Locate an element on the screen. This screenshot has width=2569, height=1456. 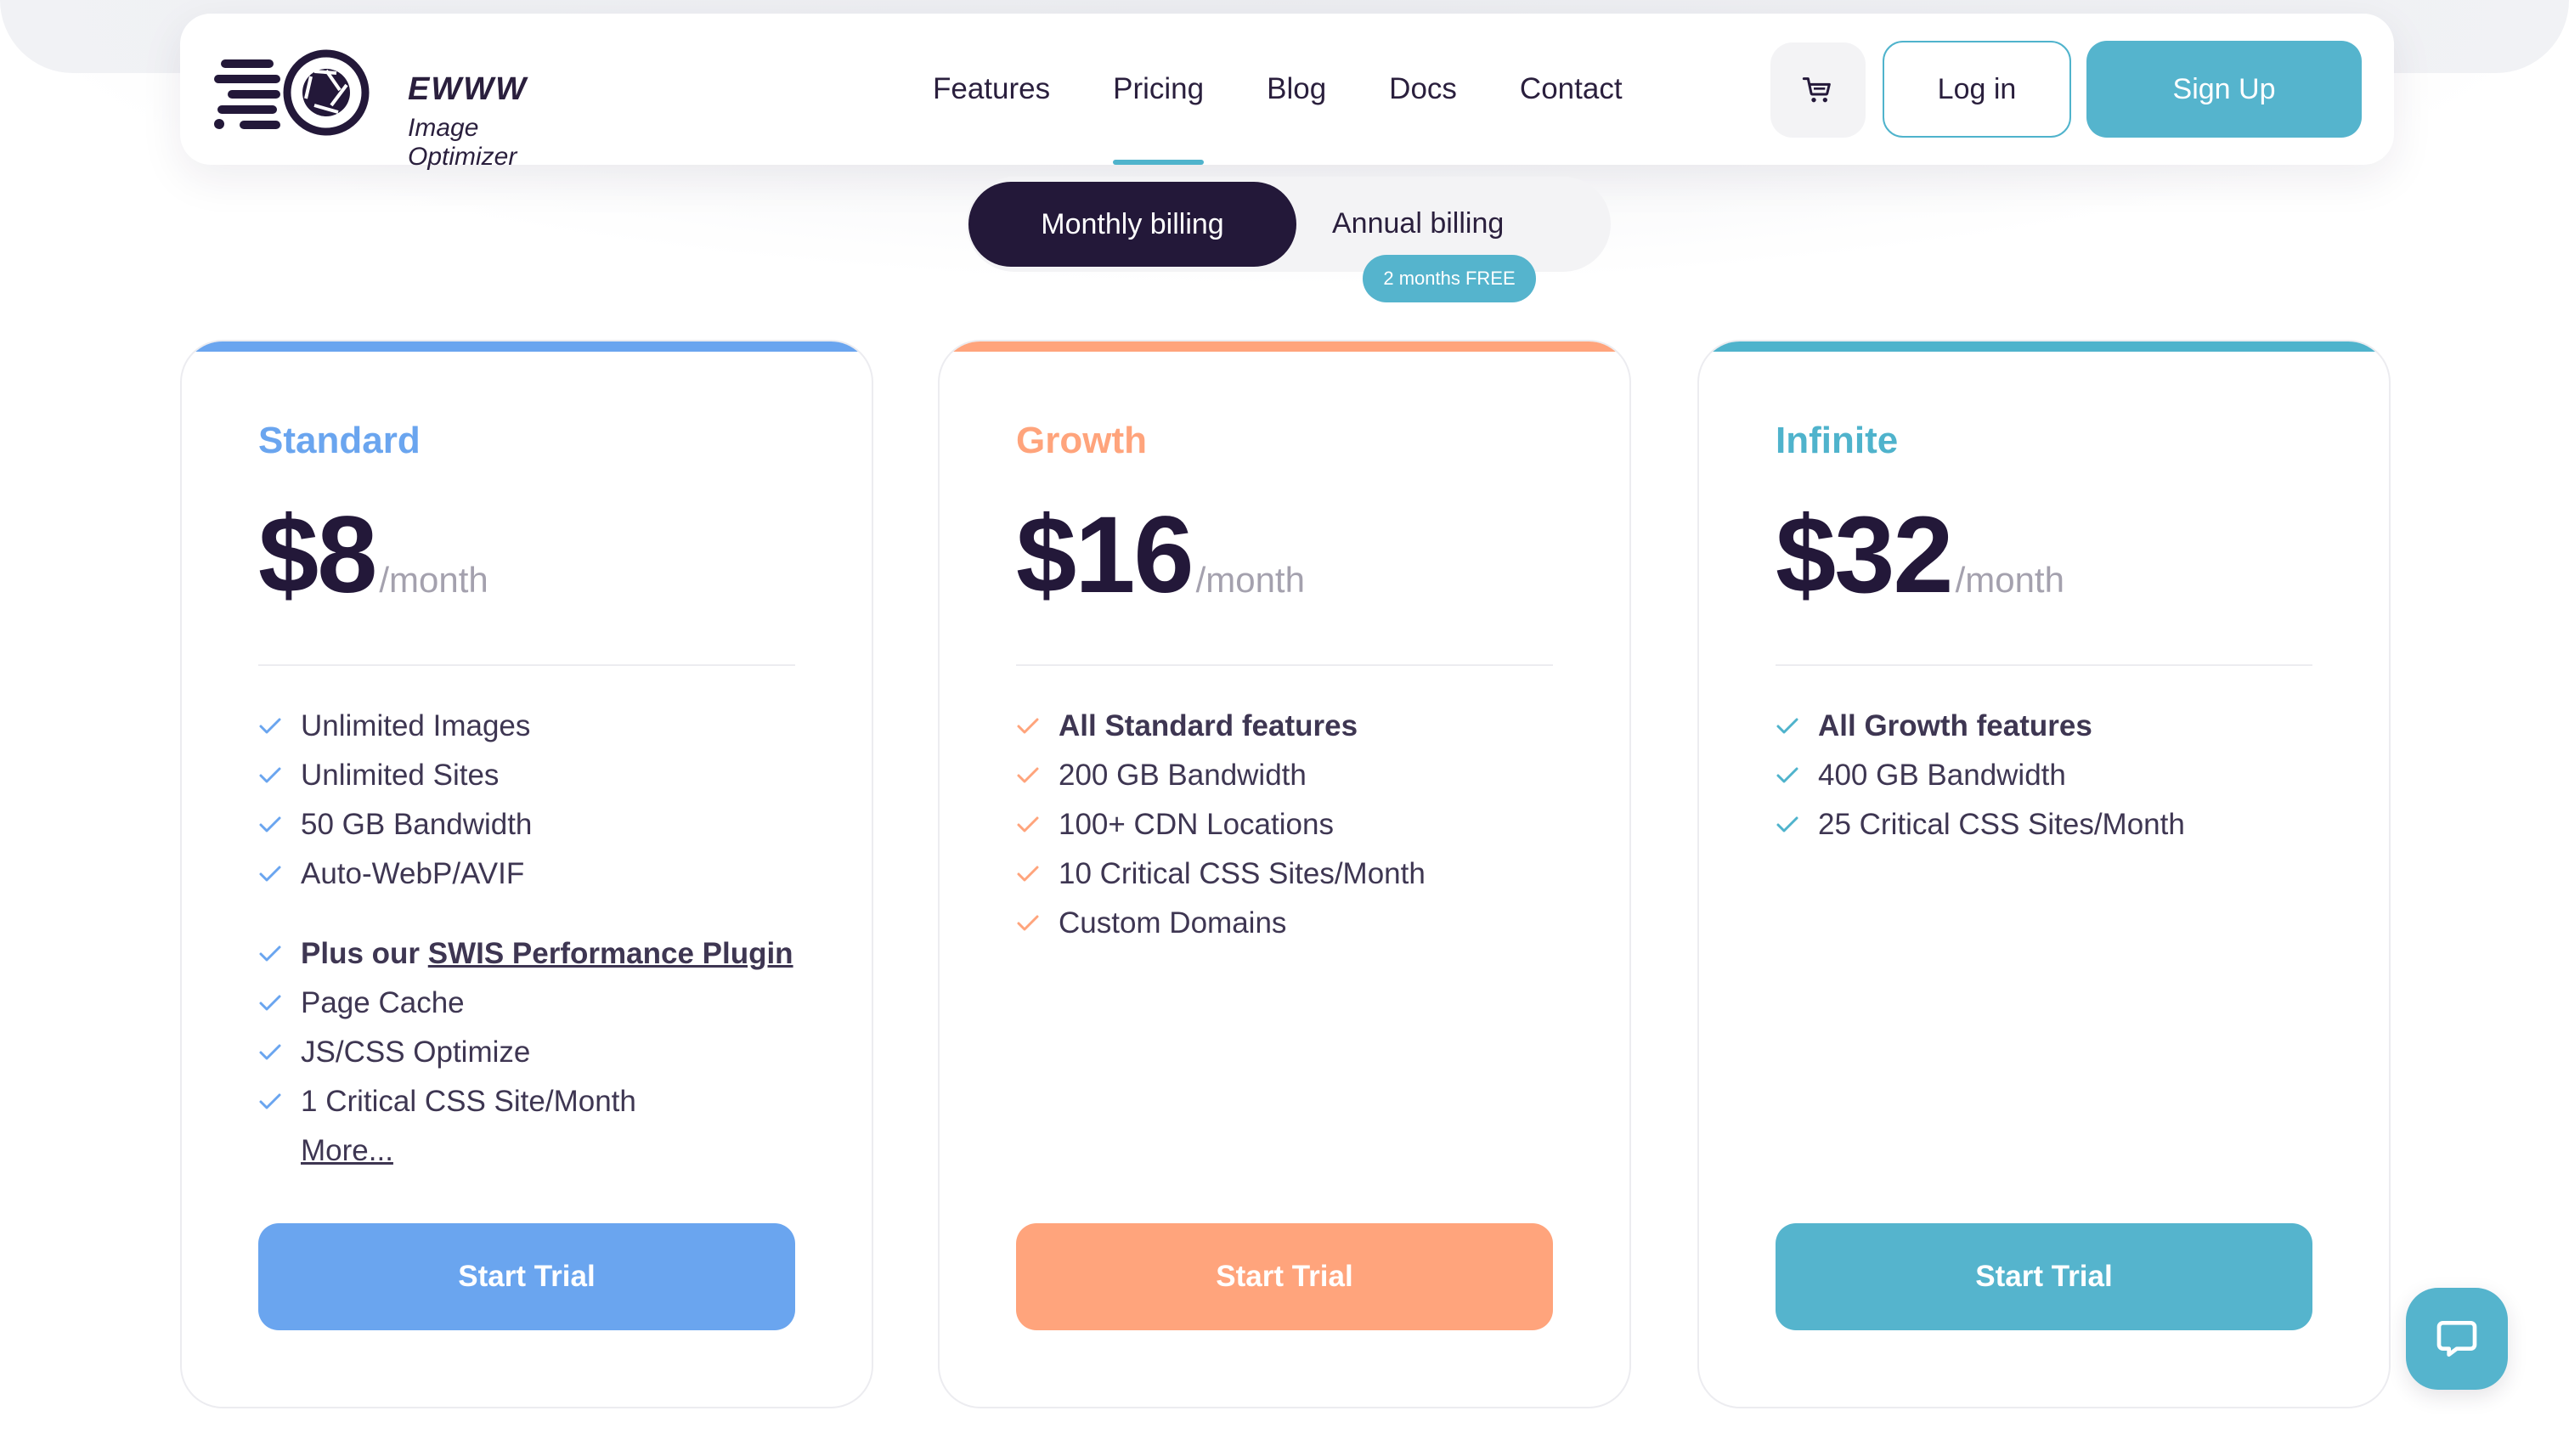
feature-text: All Growth features is located at coordinates (1955, 726).